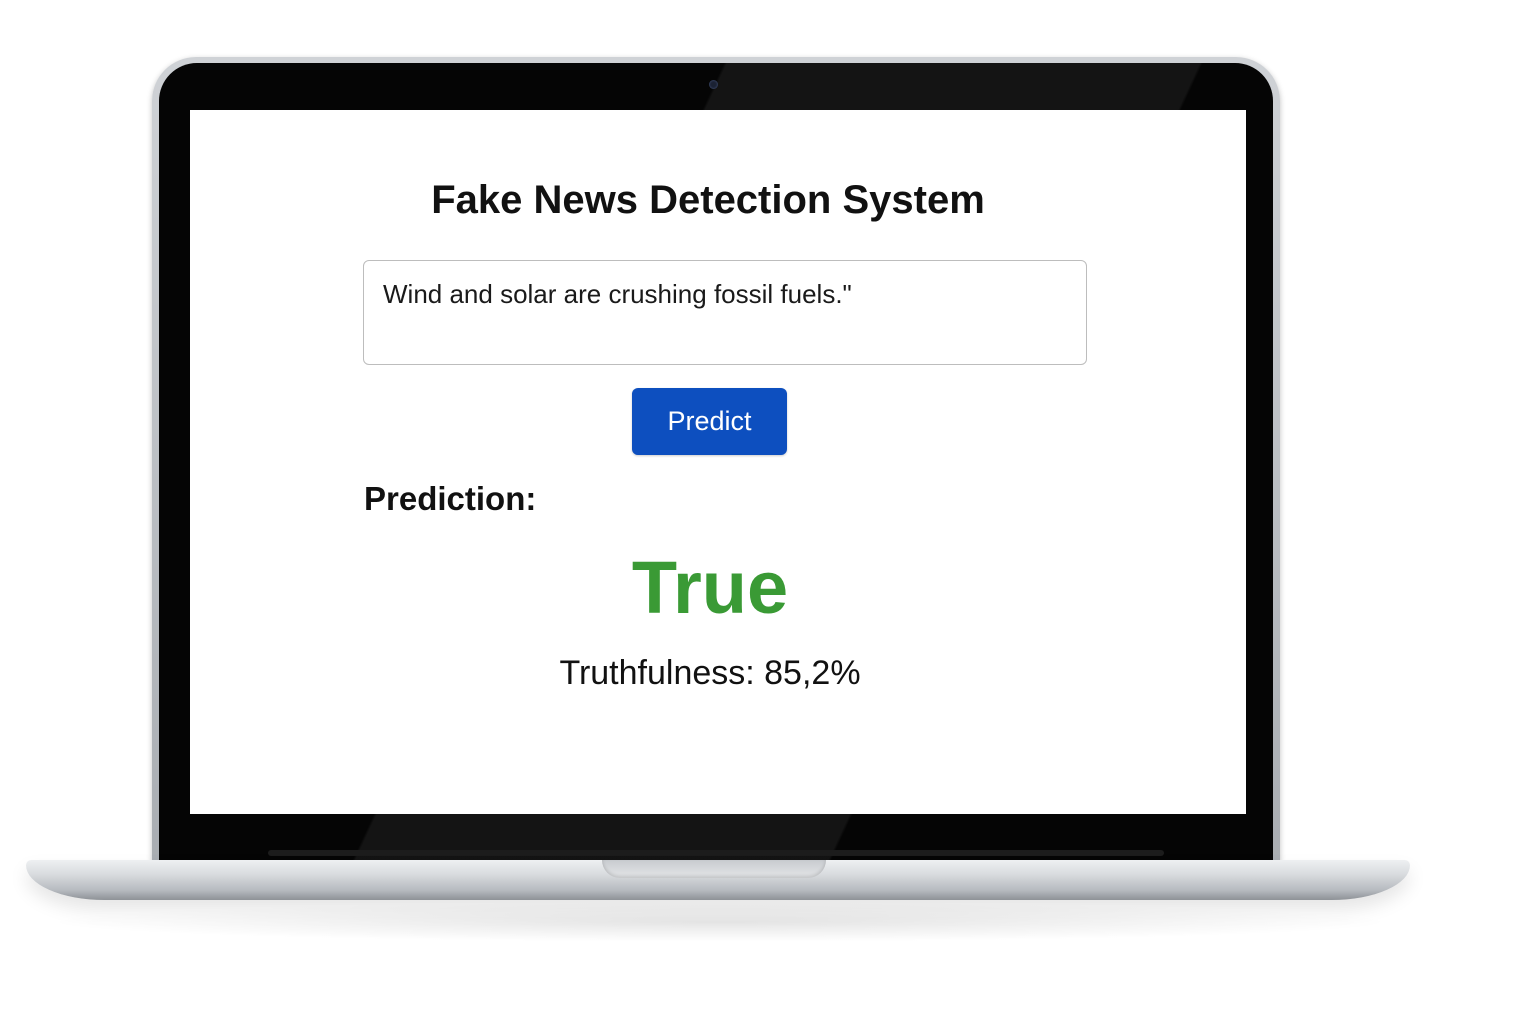 The image size is (1536, 1024). What do you see at coordinates (710, 587) in the screenshot?
I see `prediction-result-label: True` at bounding box center [710, 587].